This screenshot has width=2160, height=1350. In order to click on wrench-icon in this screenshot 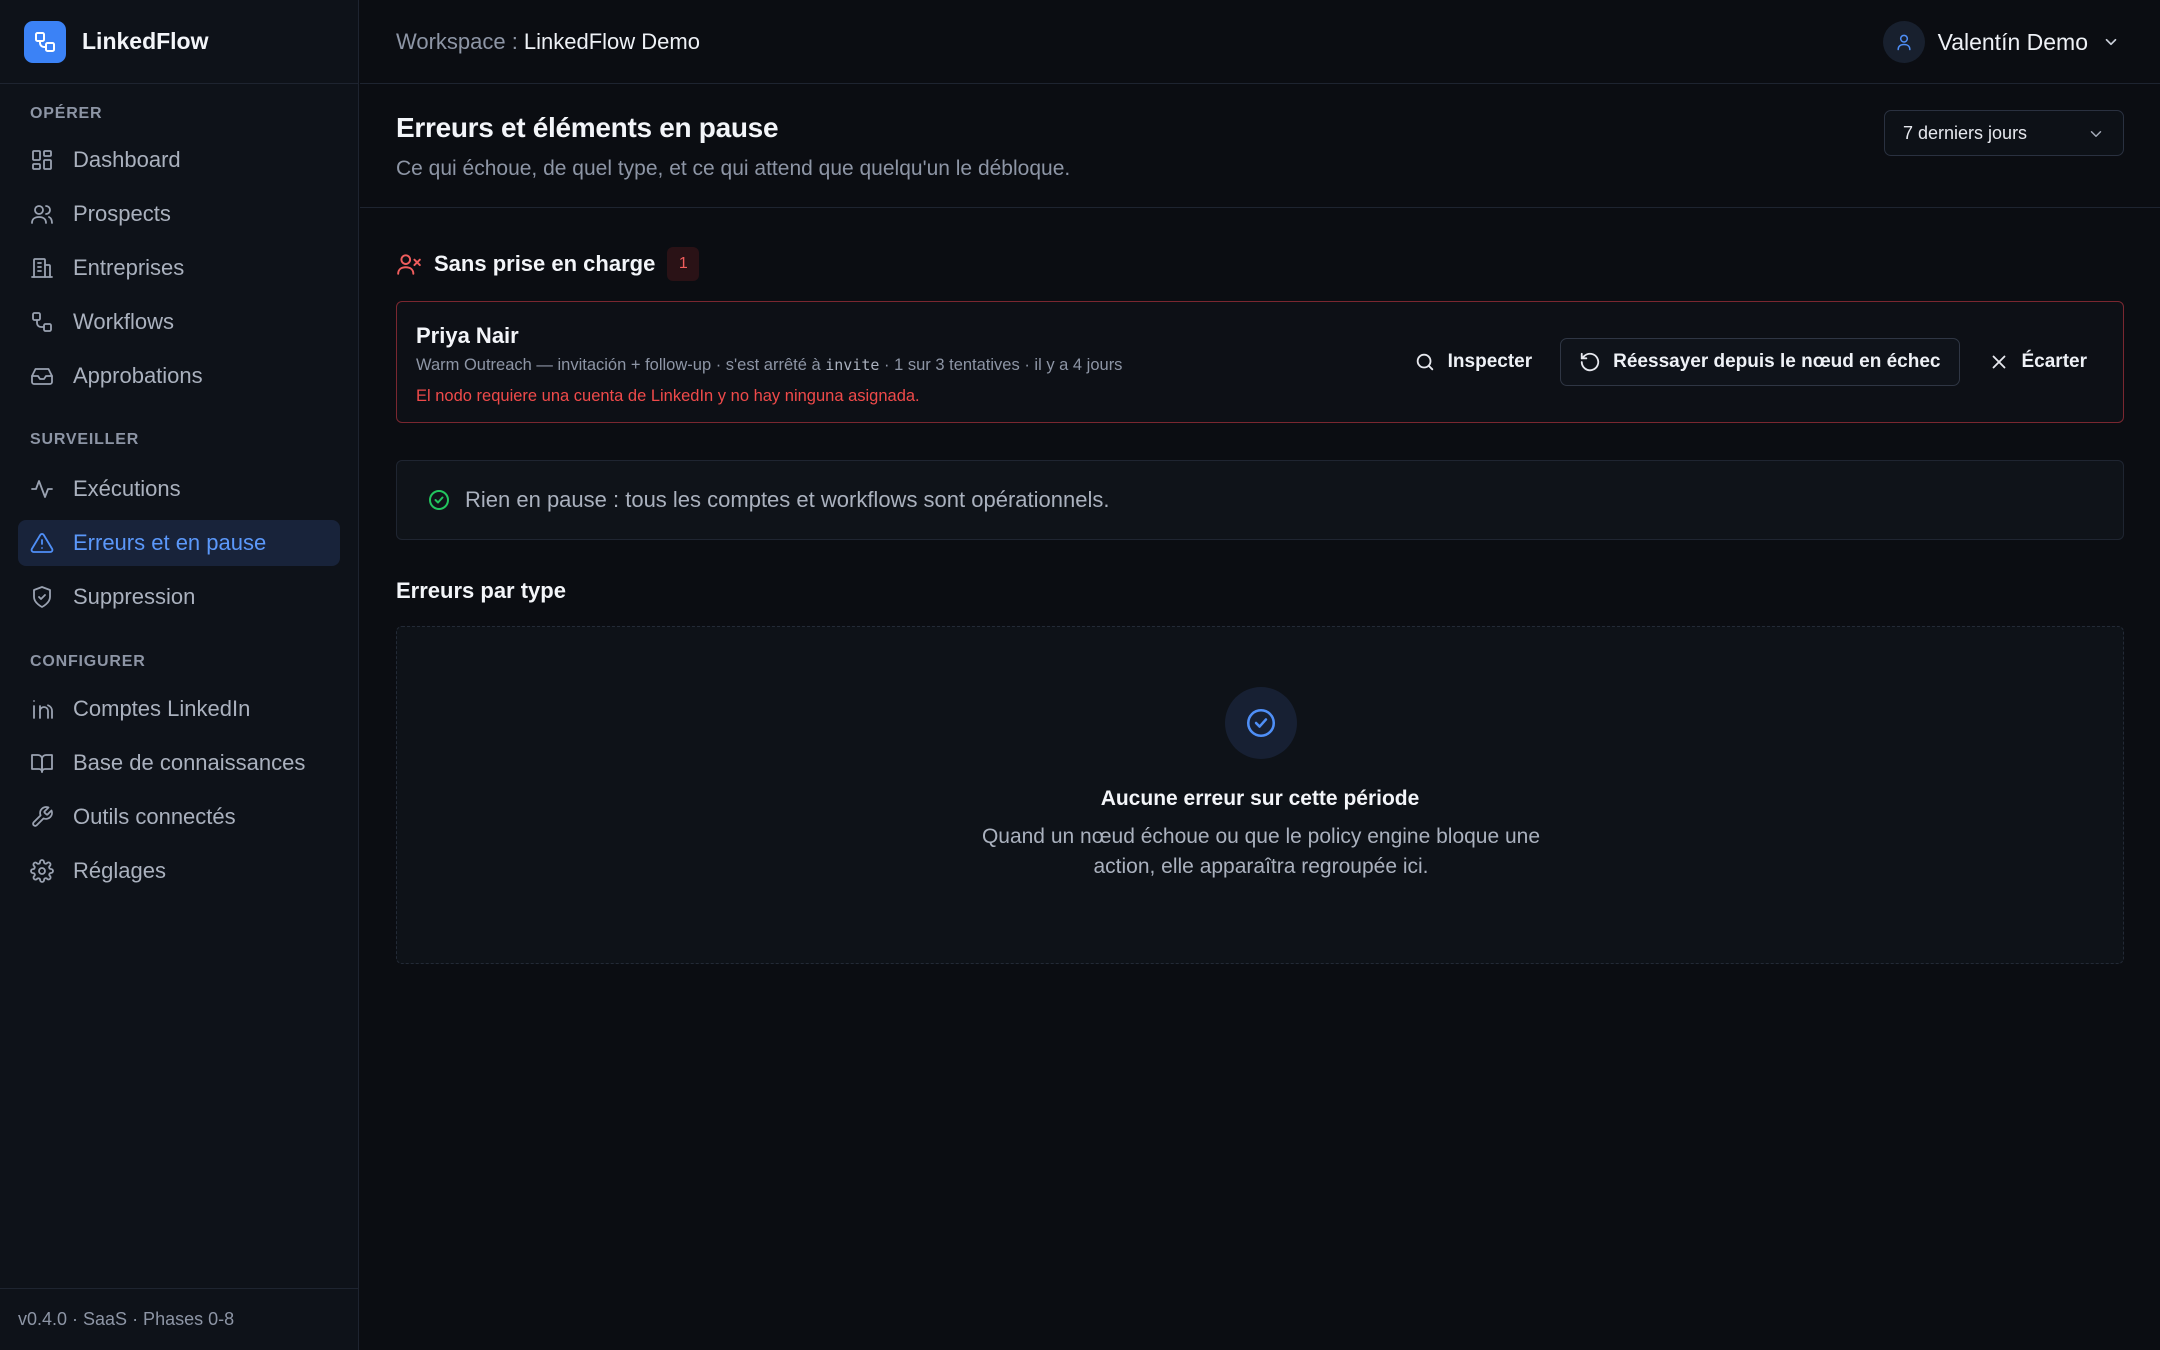, I will do `click(42, 817)`.